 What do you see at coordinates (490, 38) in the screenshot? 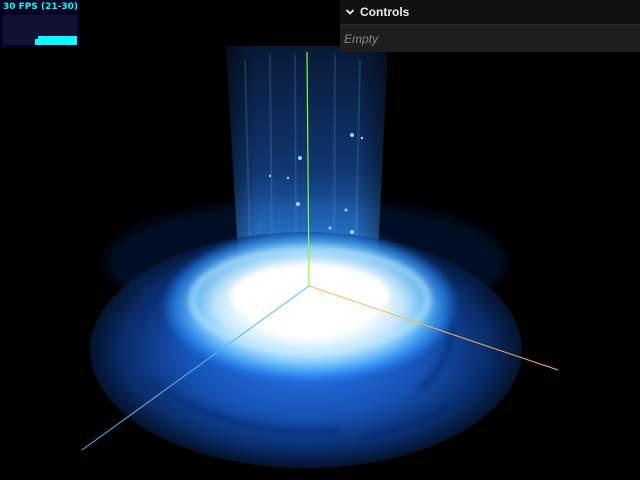
I see `controls-content: Empty` at bounding box center [490, 38].